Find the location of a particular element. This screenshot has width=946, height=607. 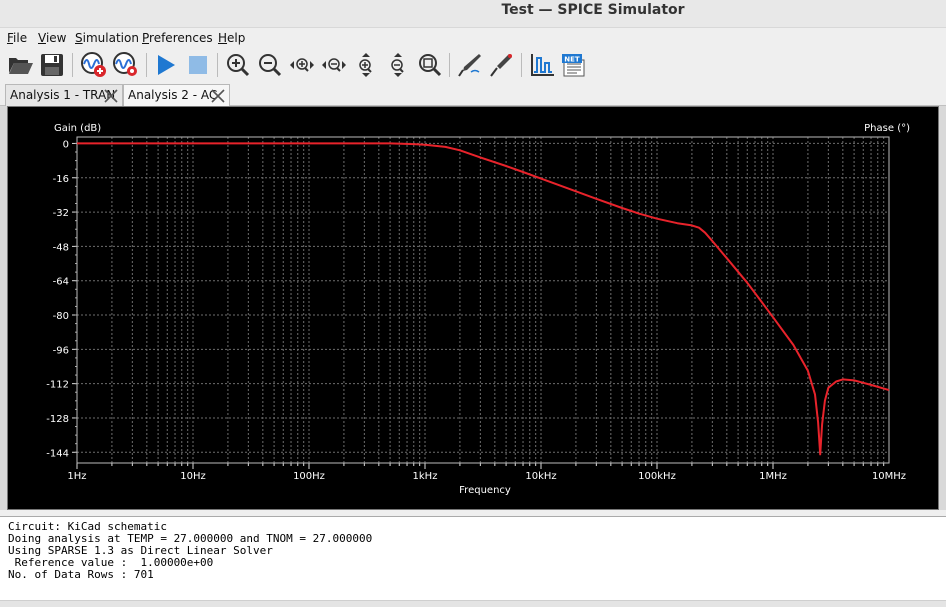

netlist-button: NET is located at coordinates (574, 65).